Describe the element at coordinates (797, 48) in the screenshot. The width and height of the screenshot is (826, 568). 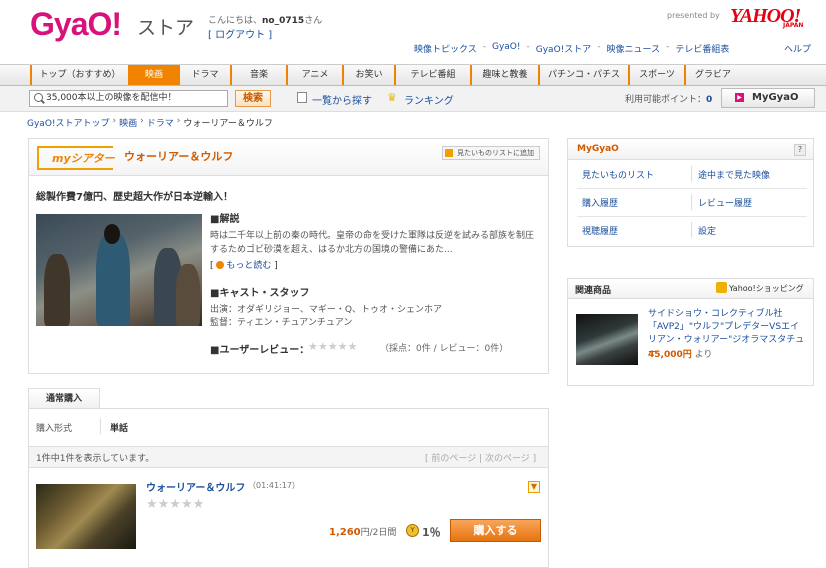
I see `help-link: ヘルプ` at that location.